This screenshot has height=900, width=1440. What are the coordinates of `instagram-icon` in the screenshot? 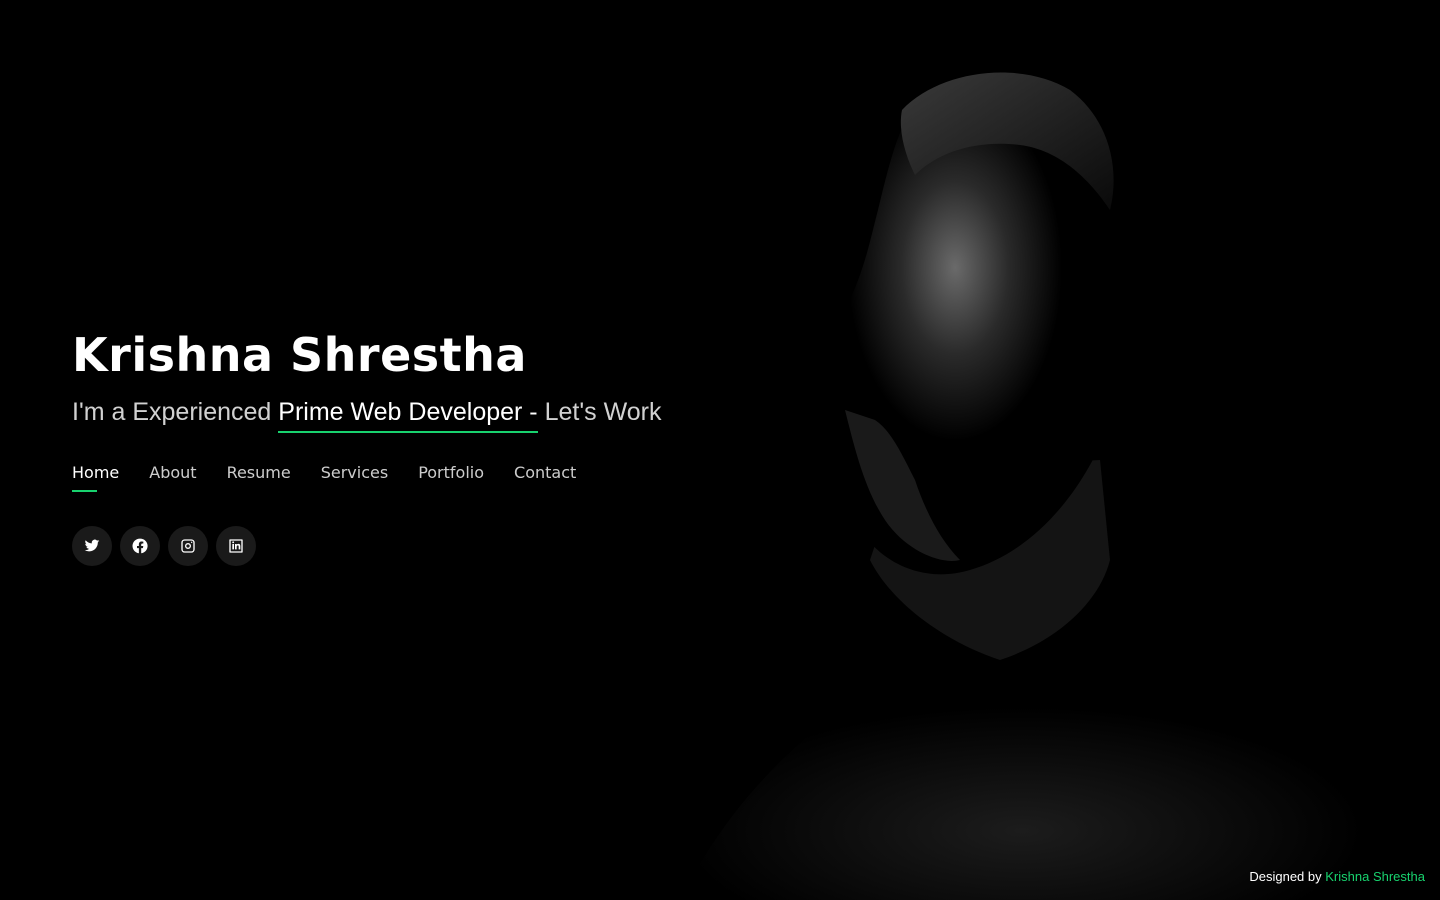 It's located at (188, 546).